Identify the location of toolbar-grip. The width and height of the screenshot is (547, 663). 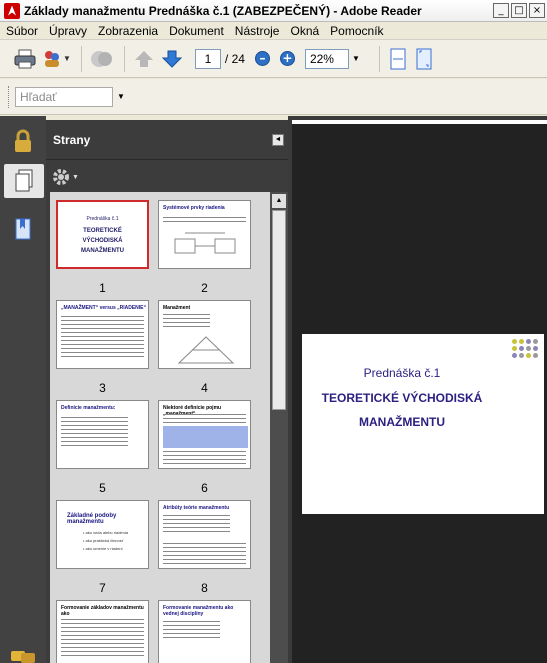
(9, 96).